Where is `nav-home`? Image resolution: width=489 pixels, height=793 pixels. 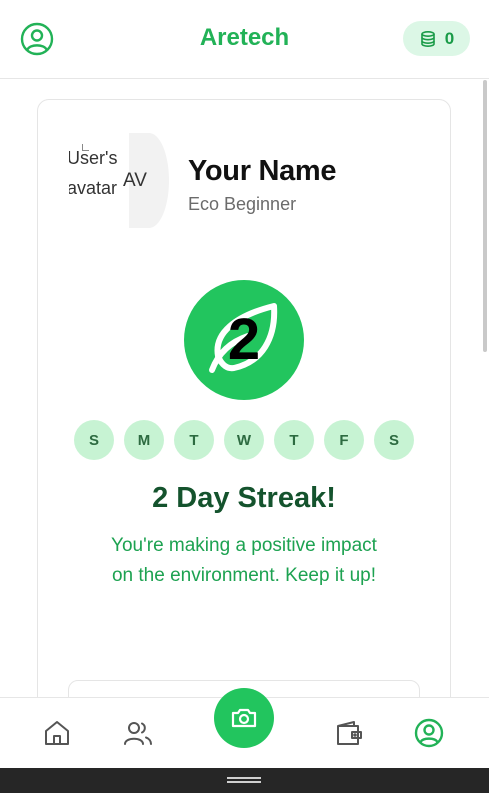 nav-home is located at coordinates (57, 733).